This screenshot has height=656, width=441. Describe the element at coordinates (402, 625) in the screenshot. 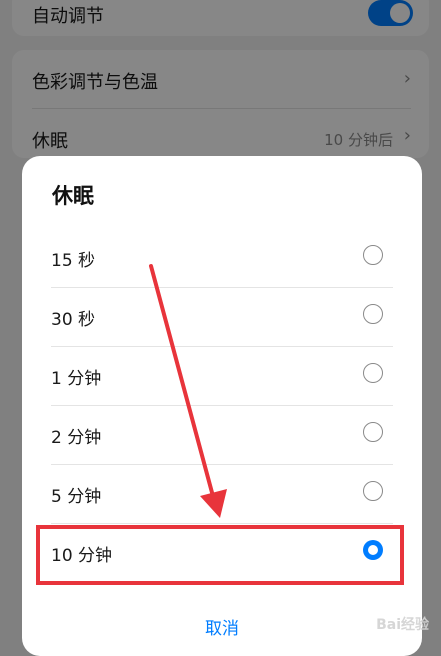

I see `watermark: Bai经验` at that location.